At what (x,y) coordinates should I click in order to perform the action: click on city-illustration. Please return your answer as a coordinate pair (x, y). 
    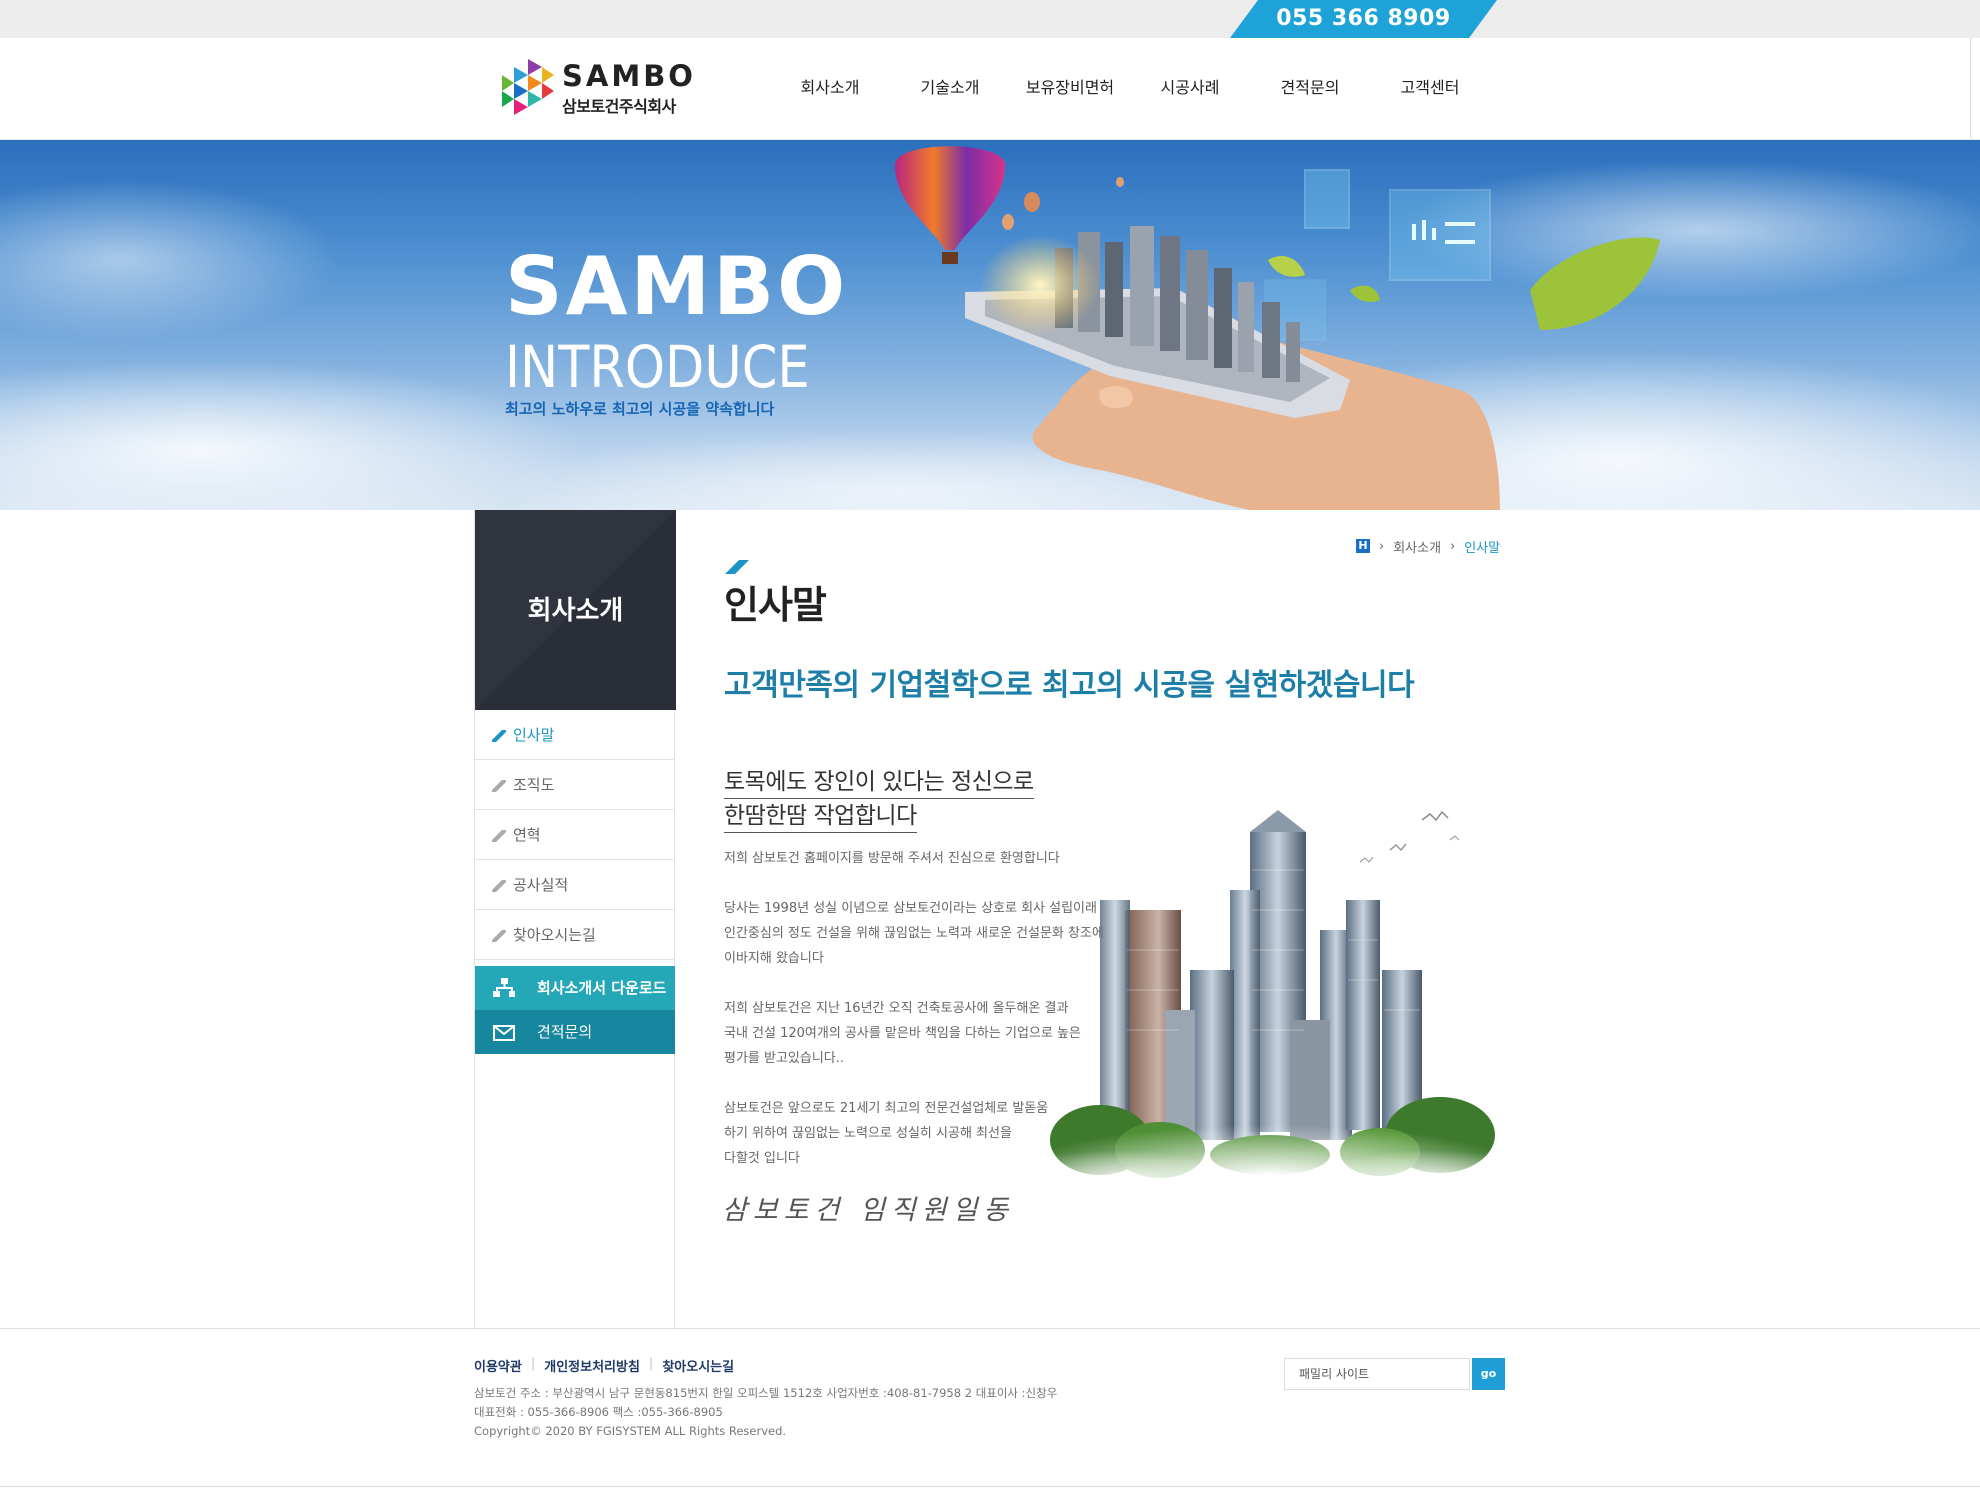
    Looking at the image, I should click on (1270, 1015).